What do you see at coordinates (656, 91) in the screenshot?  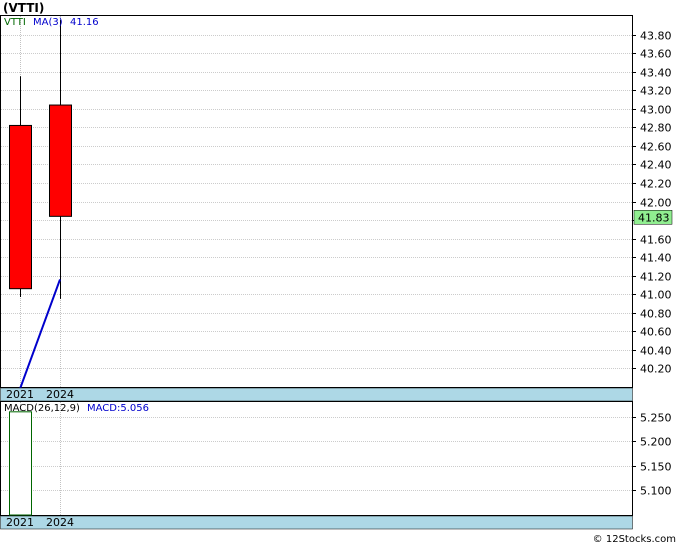 I see `price-y-tick-label: 43.20` at bounding box center [656, 91].